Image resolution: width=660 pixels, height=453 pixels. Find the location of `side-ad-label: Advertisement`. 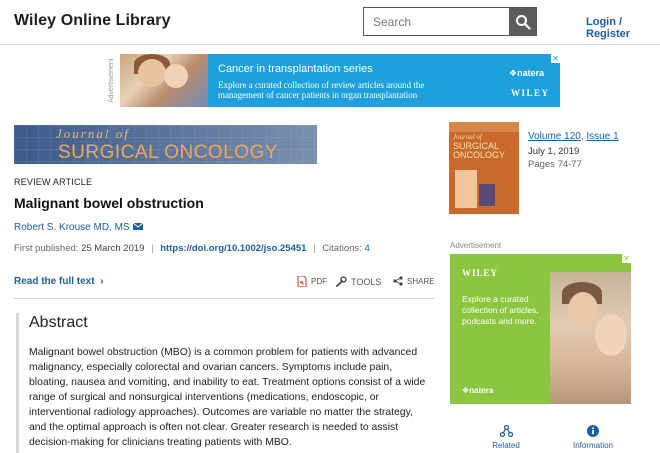

side-ad-label: Advertisement is located at coordinates (476, 245).